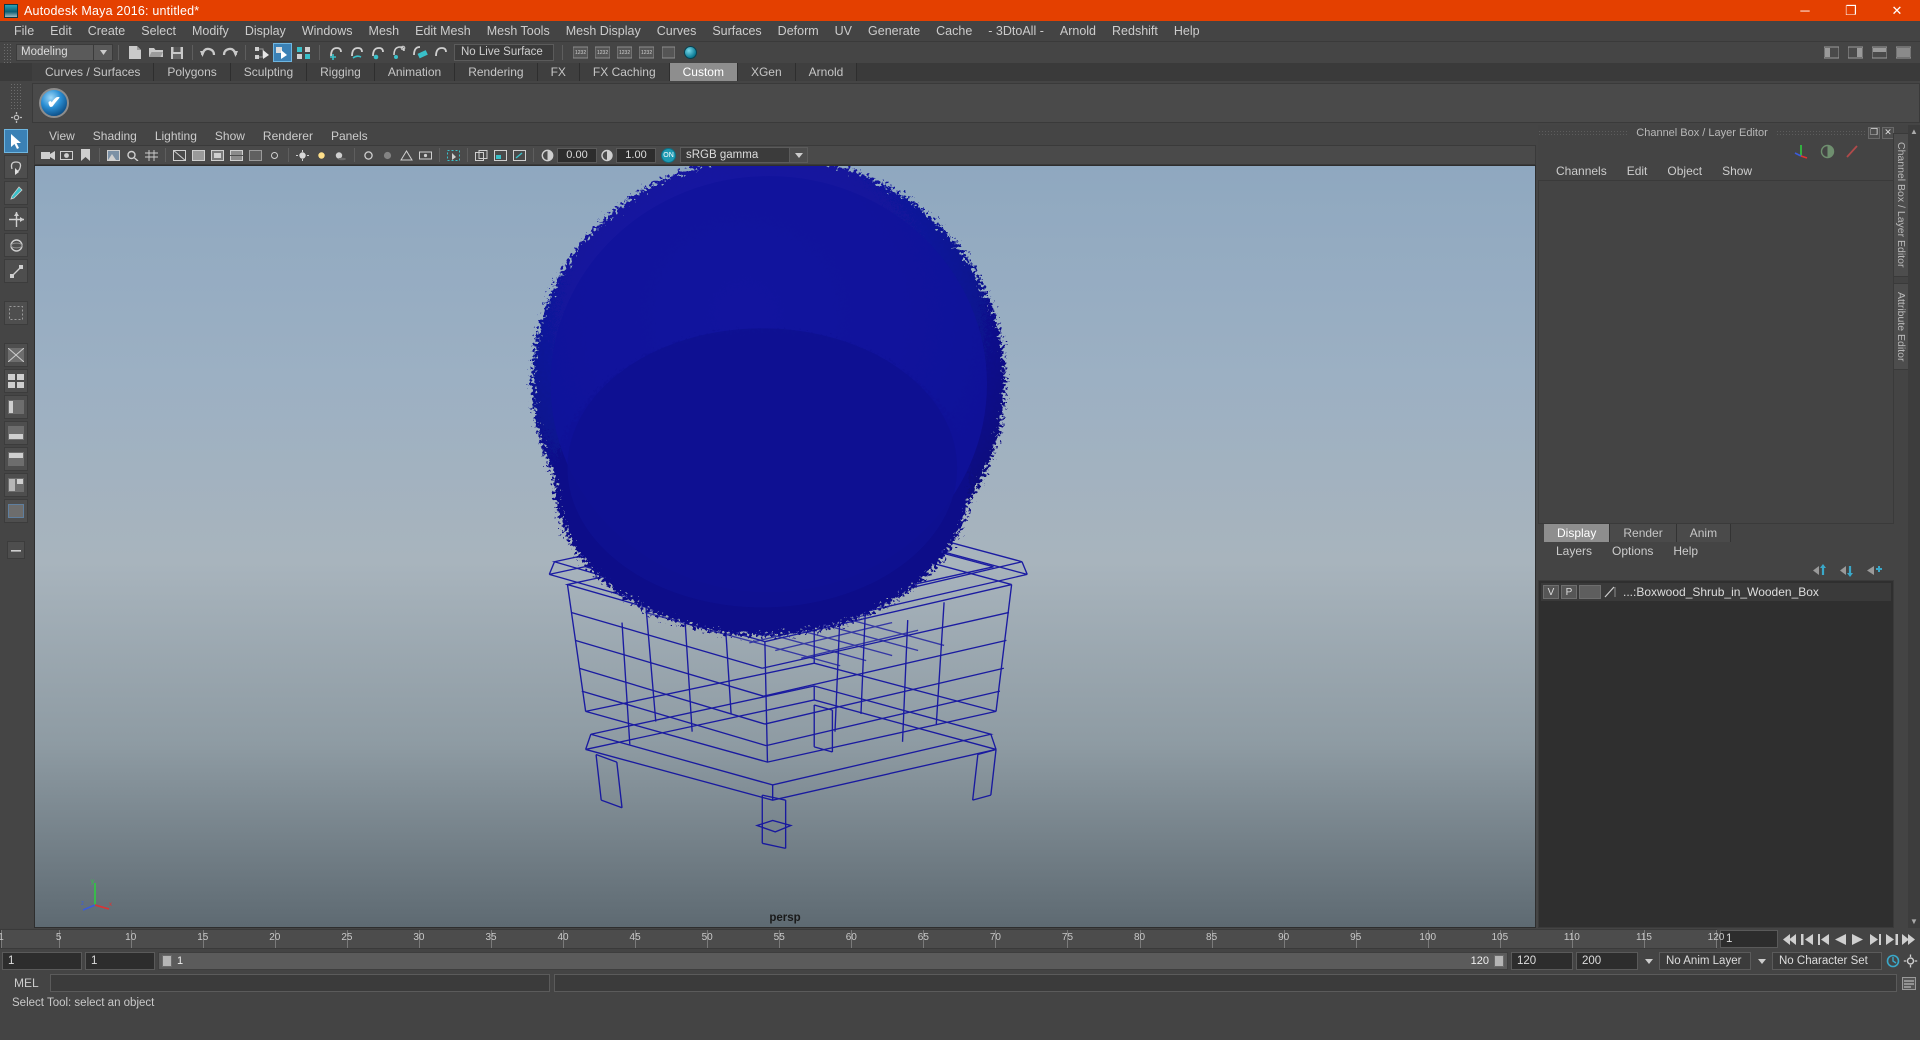  I want to click on menu-mesh-tools: Mesh Tools, so click(518, 31).